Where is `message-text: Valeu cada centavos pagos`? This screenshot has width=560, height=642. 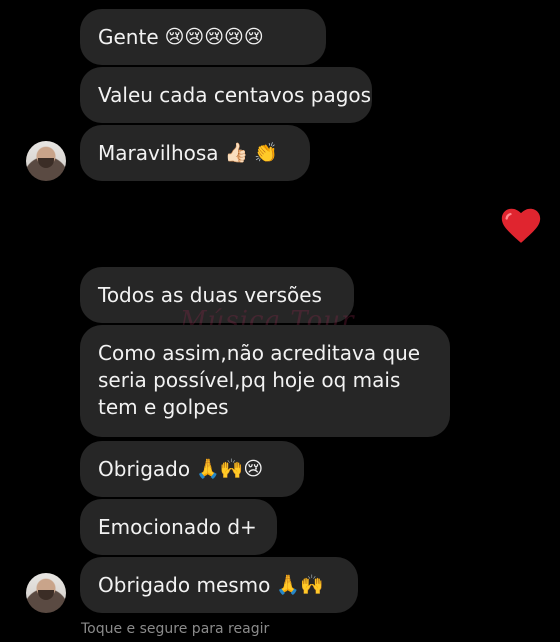 message-text: Valeu cada centavos pagos is located at coordinates (235, 94).